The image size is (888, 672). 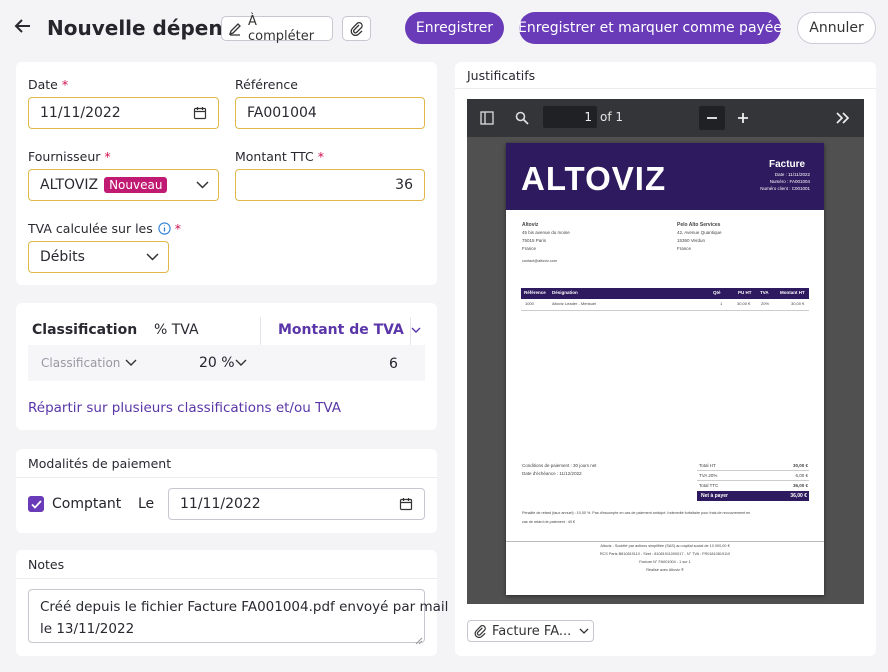 I want to click on status-button: À compléter, so click(x=277, y=29).